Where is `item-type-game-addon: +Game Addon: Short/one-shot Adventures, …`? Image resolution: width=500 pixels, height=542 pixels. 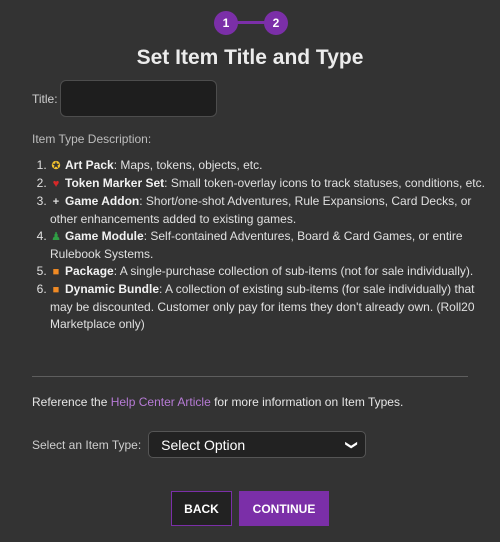 item-type-game-addon: +Game Addon: Short/one-shot Adventures, … is located at coordinates (270, 210).